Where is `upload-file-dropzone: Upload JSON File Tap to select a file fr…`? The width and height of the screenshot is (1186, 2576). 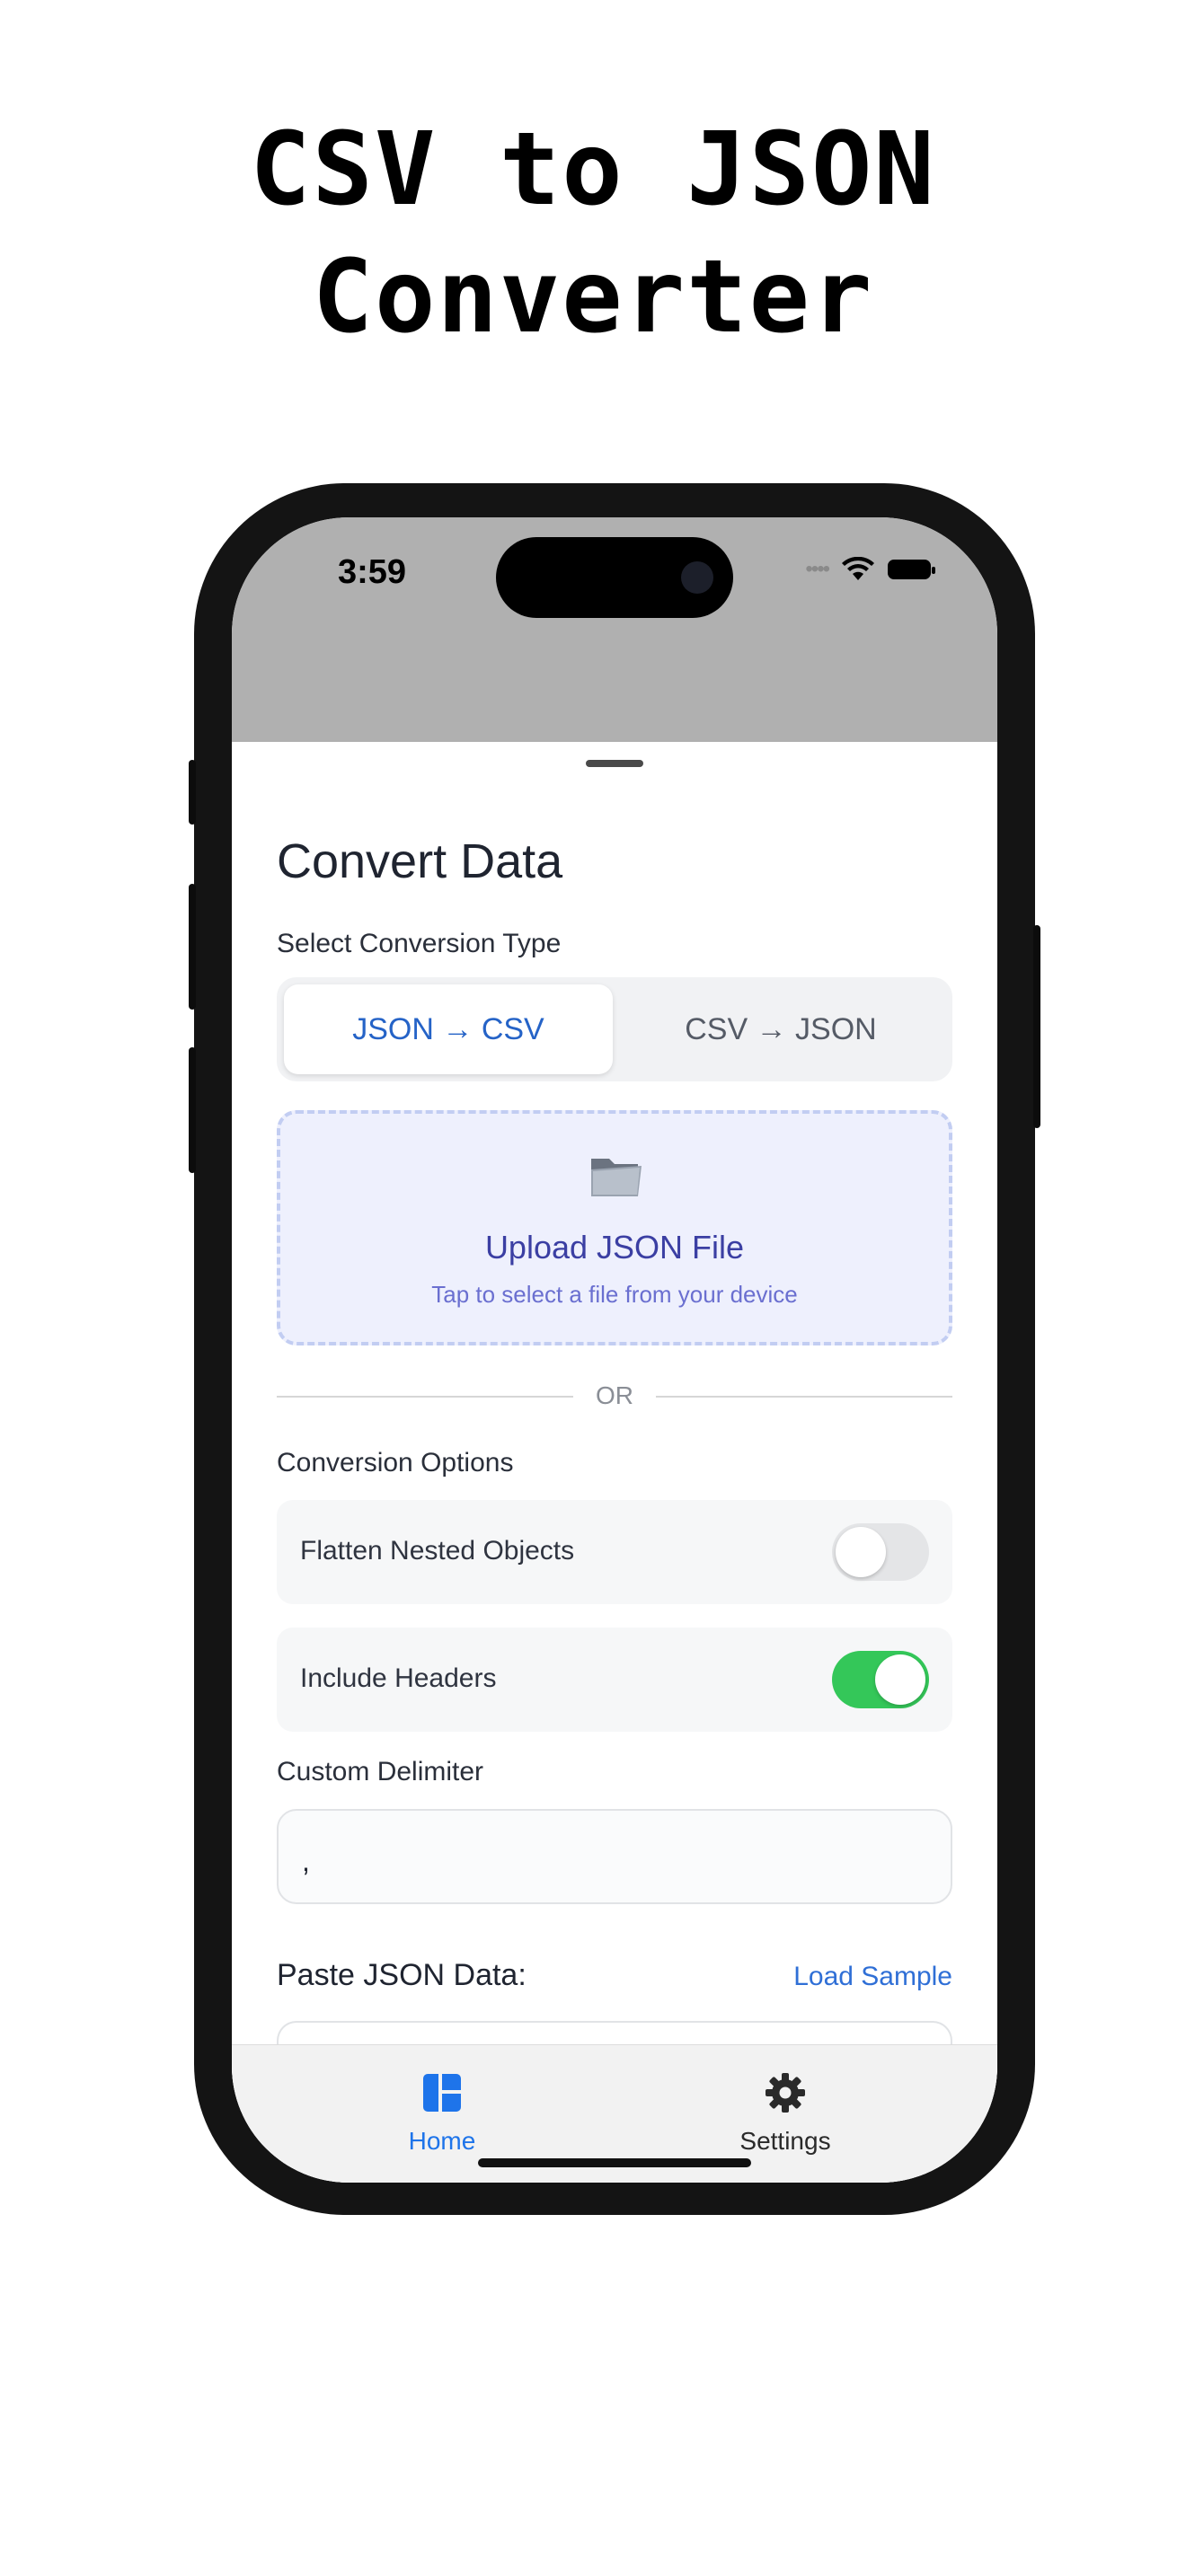 upload-file-dropzone: Upload JSON File Tap to select a file fr… is located at coordinates (614, 1227).